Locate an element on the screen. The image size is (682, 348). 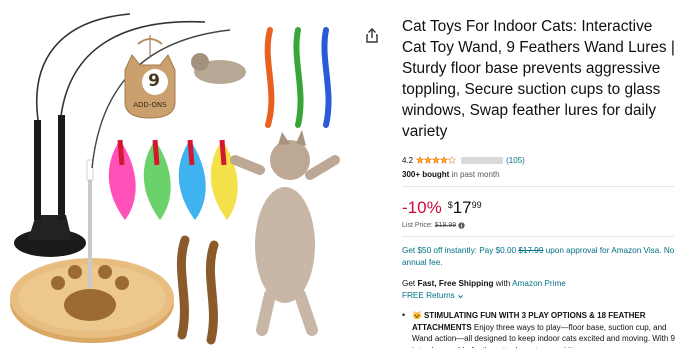
bought-suffix: in past month is located at coordinates (474, 174).